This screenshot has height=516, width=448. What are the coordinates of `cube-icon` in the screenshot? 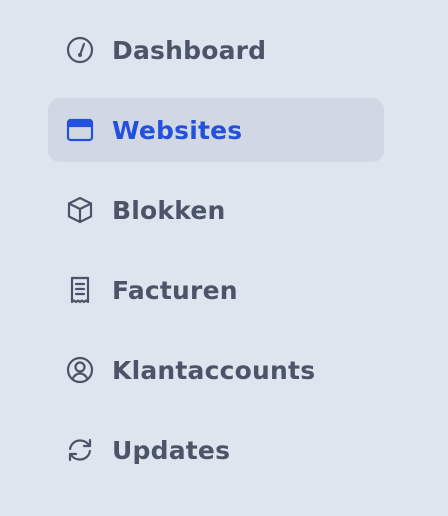 It's located at (80, 210).